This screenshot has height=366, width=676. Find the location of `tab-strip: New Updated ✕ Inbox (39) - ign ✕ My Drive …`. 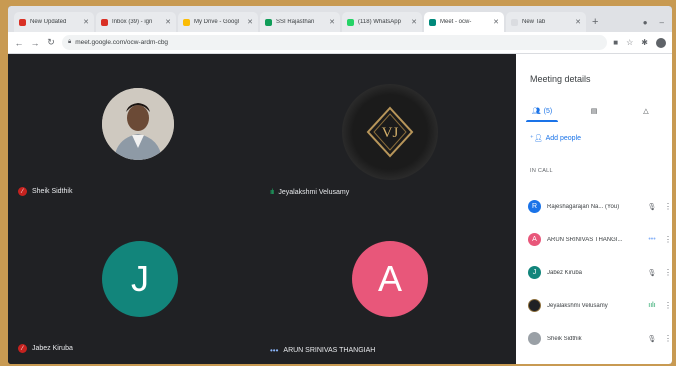

tab-strip: New Updated ✕ Inbox (39) - ign ✕ My Drive … is located at coordinates (340, 19).